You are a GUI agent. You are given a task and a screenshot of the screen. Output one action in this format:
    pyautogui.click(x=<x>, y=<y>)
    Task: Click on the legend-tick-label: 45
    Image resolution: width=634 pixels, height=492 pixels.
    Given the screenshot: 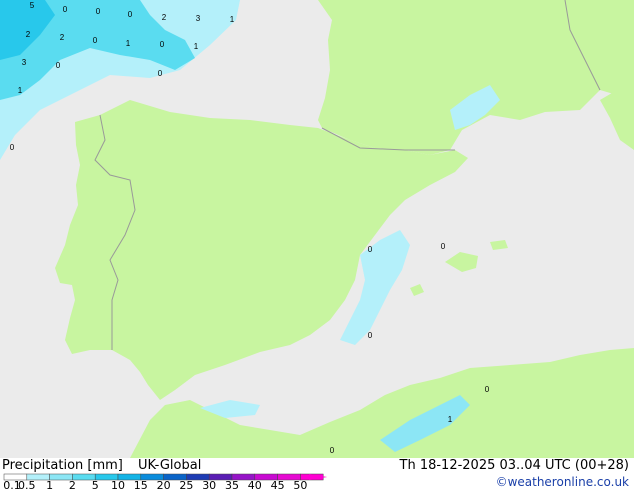 What is the action you would take?
    pyautogui.click(x=277, y=485)
    